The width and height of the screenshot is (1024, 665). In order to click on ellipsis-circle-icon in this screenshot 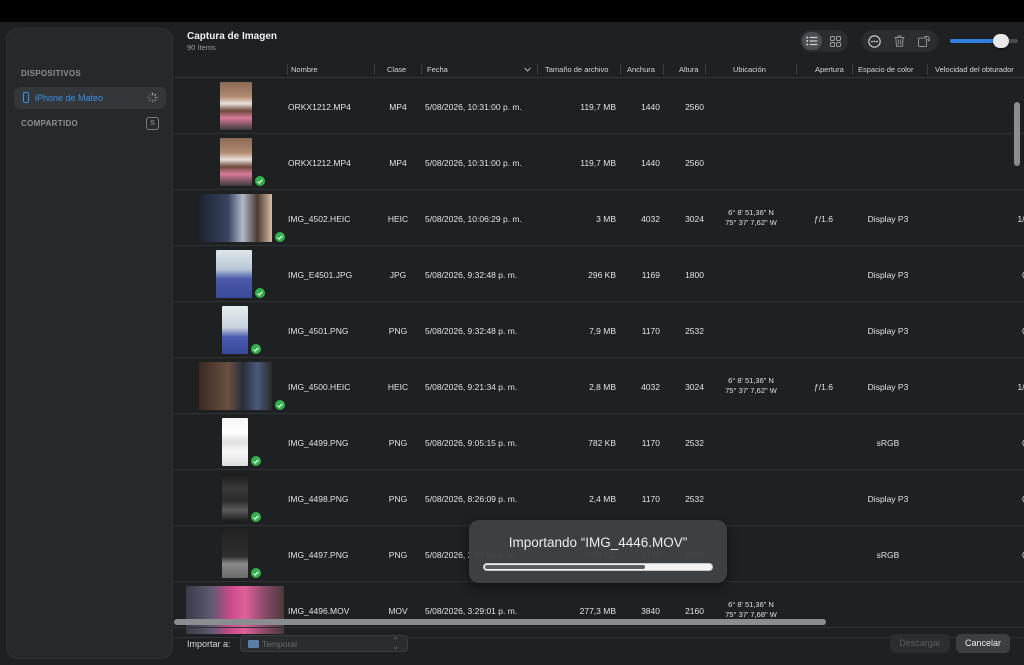, I will do `click(874, 41)`.